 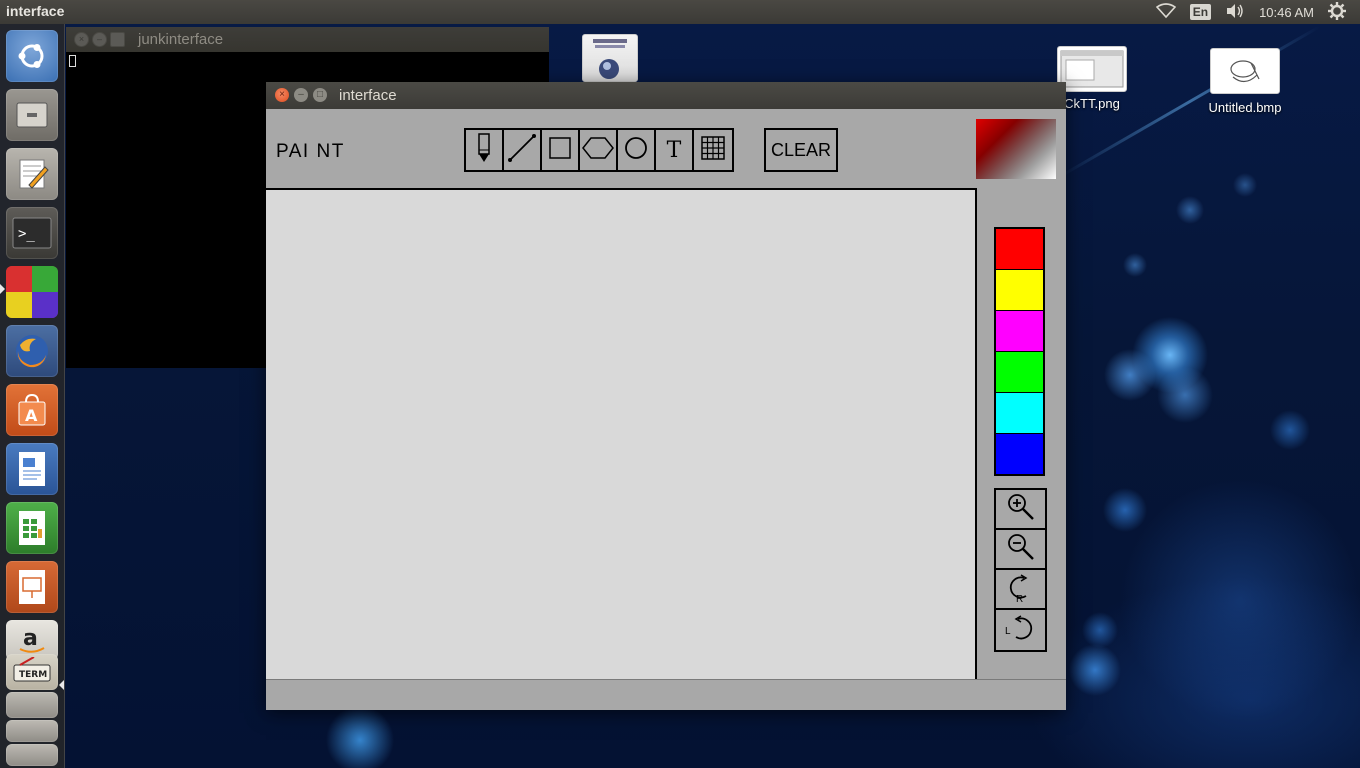 What do you see at coordinates (1019, 249) in the screenshot?
I see `color-swatch-red` at bounding box center [1019, 249].